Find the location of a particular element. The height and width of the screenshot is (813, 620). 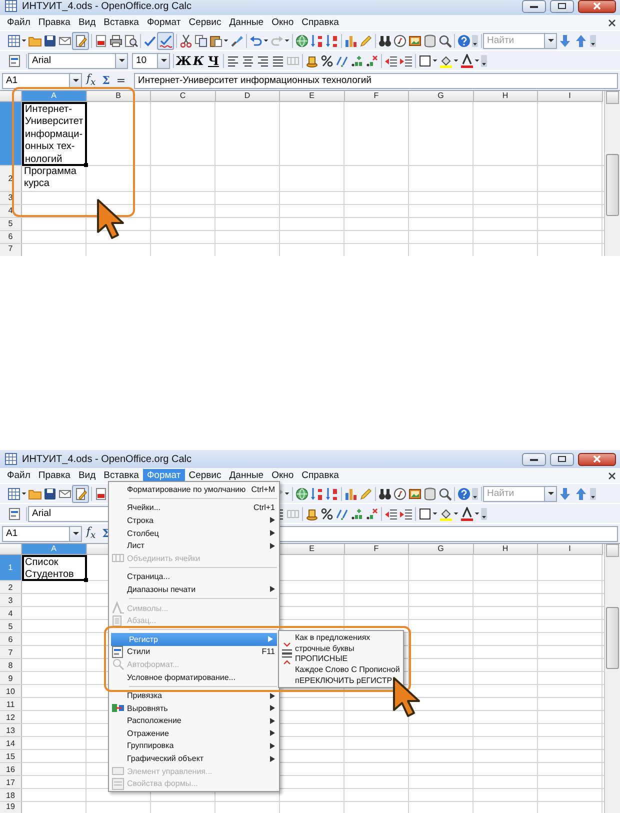

menu-entry: Столбец is located at coordinates (194, 533).